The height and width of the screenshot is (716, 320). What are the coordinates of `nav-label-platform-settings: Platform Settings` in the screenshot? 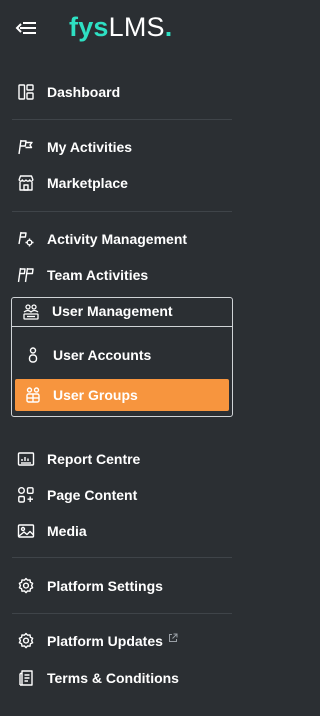 It's located at (105, 586).